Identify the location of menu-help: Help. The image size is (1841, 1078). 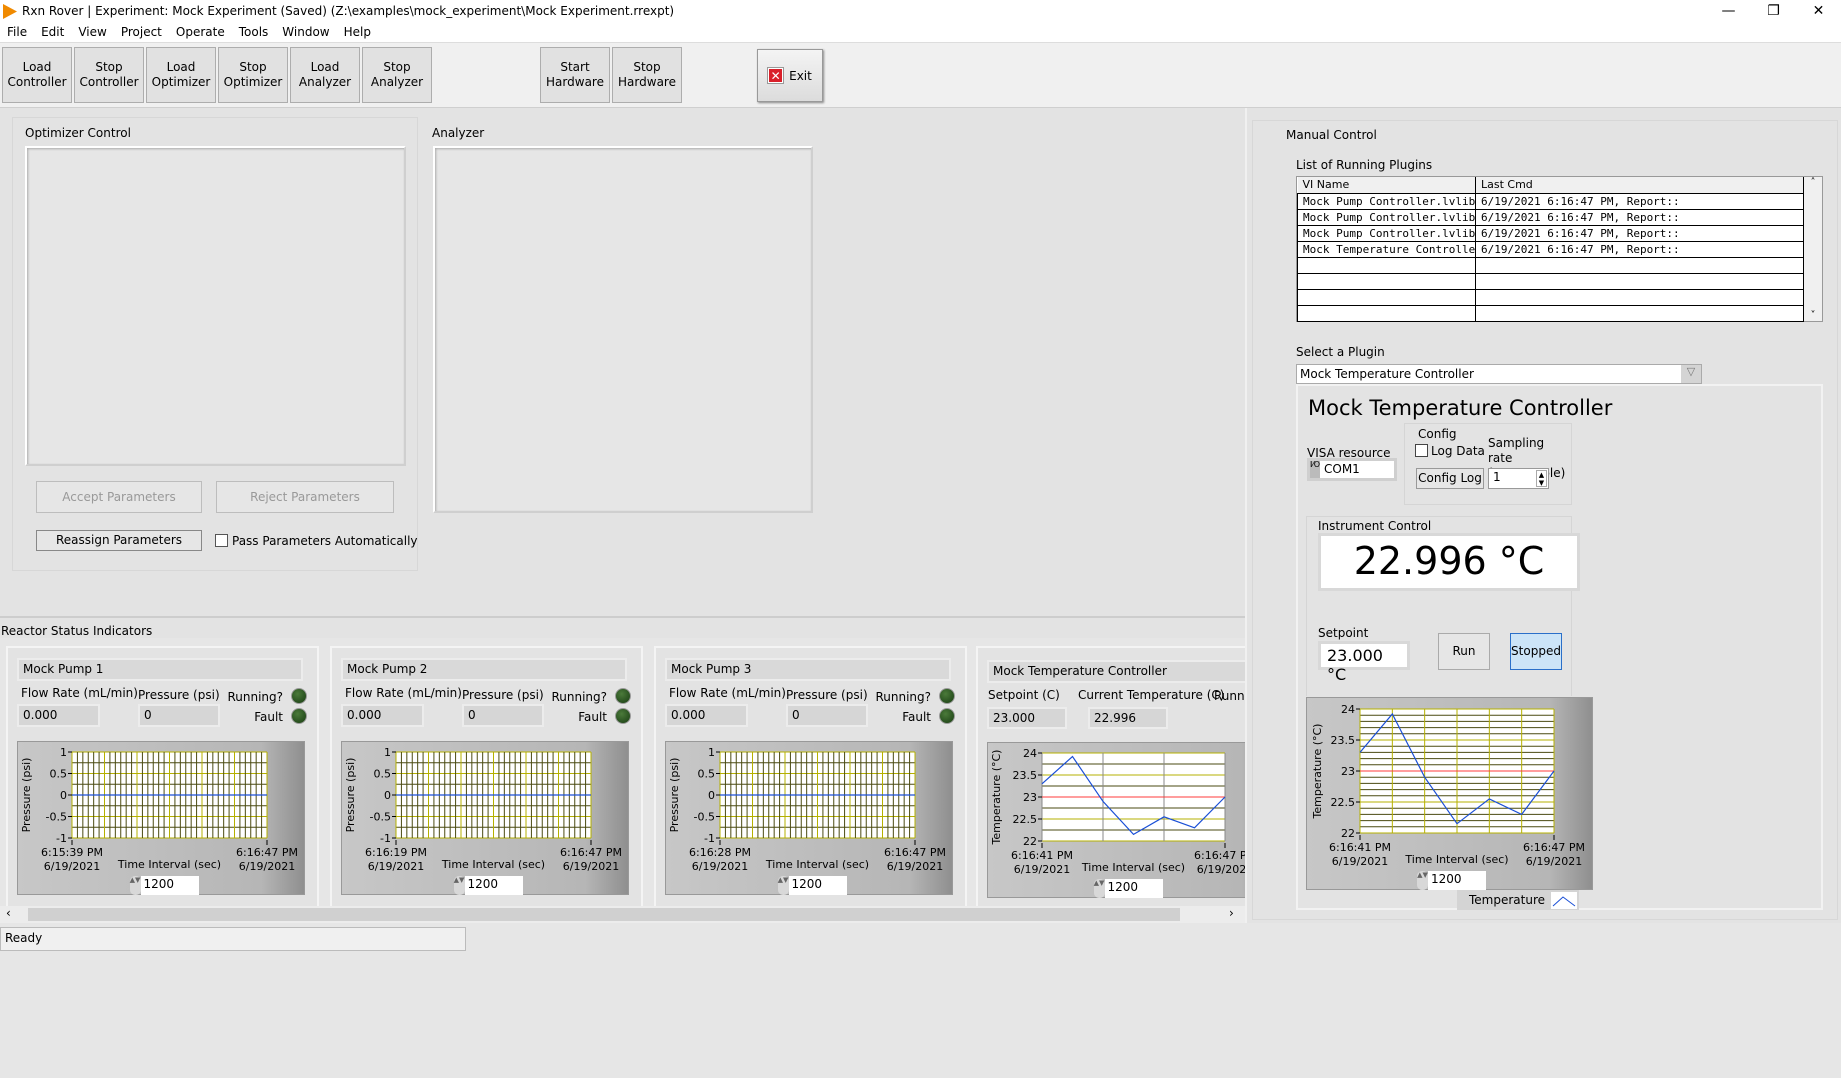
(357, 32).